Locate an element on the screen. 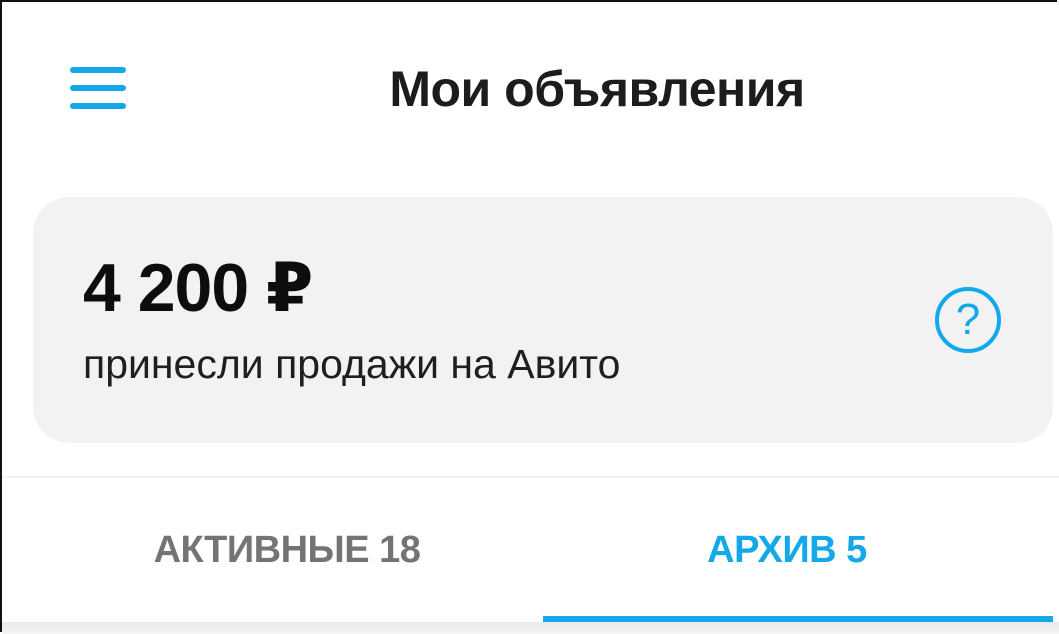 Image resolution: width=1059 pixels, height=634 pixels. tab-archive-label: АРХИВ 5 is located at coordinates (787, 550).